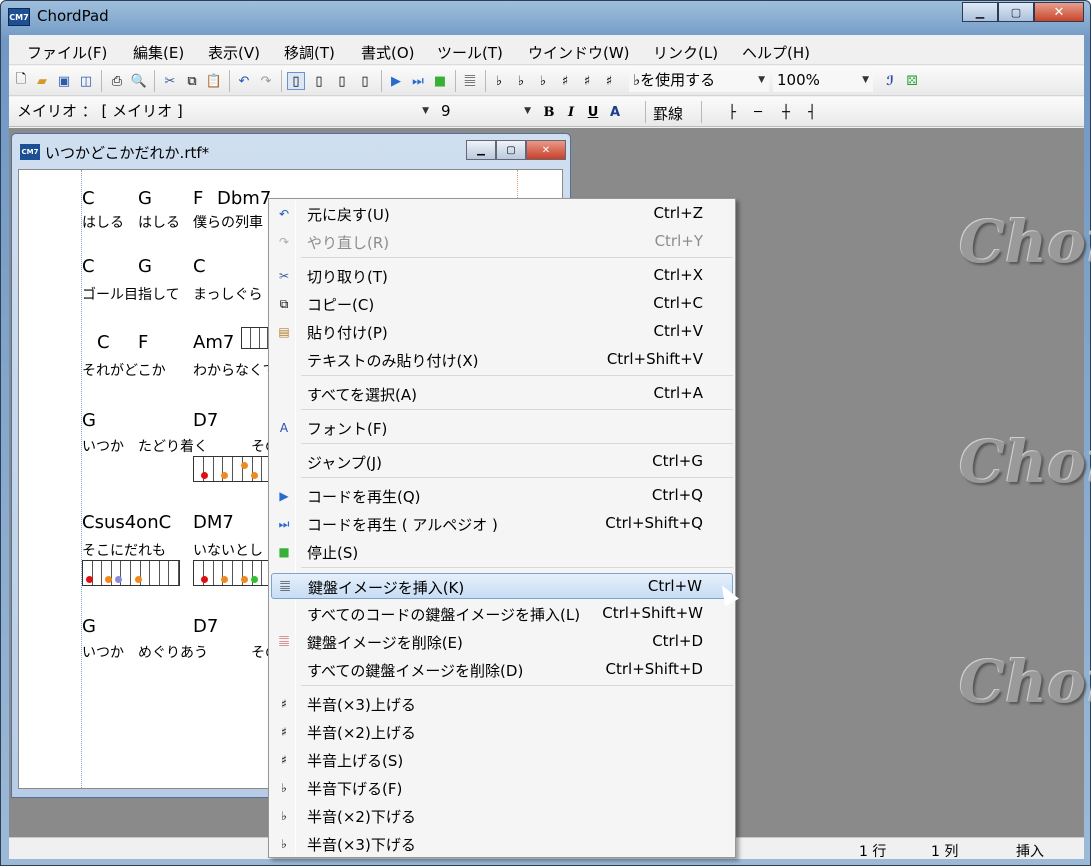  What do you see at coordinates (365, 81) in the screenshot?
I see `layout4-icon: ▯` at bounding box center [365, 81].